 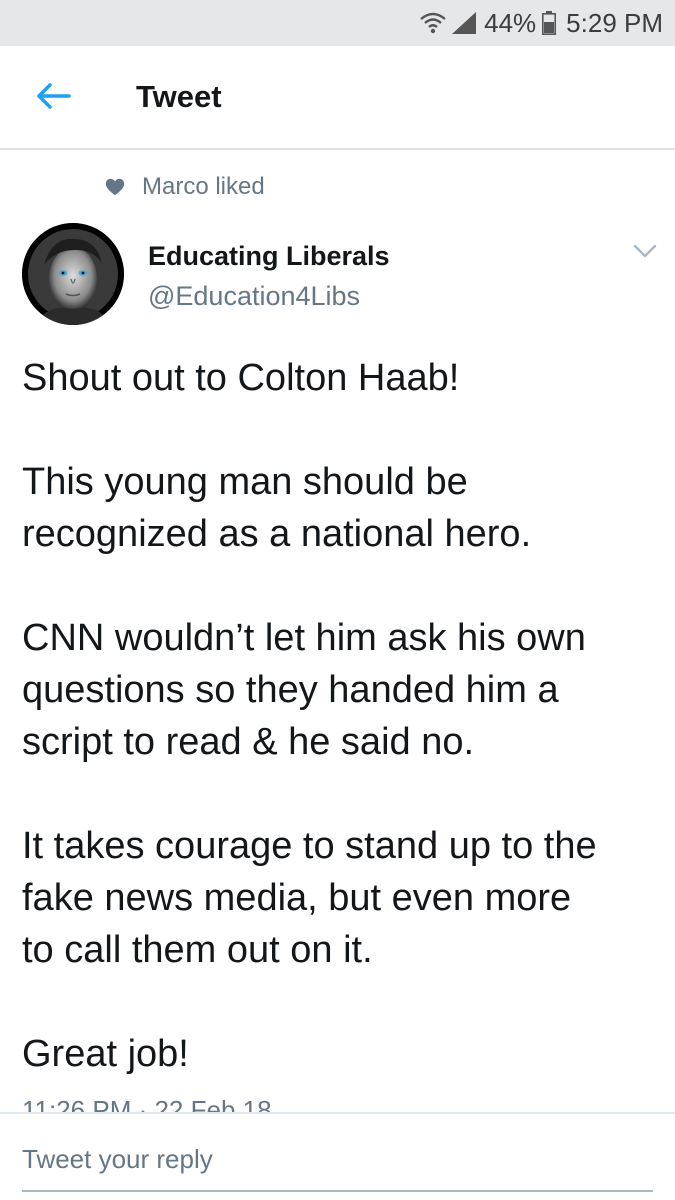 What do you see at coordinates (203, 186) in the screenshot?
I see `social-context-label: Marco liked` at bounding box center [203, 186].